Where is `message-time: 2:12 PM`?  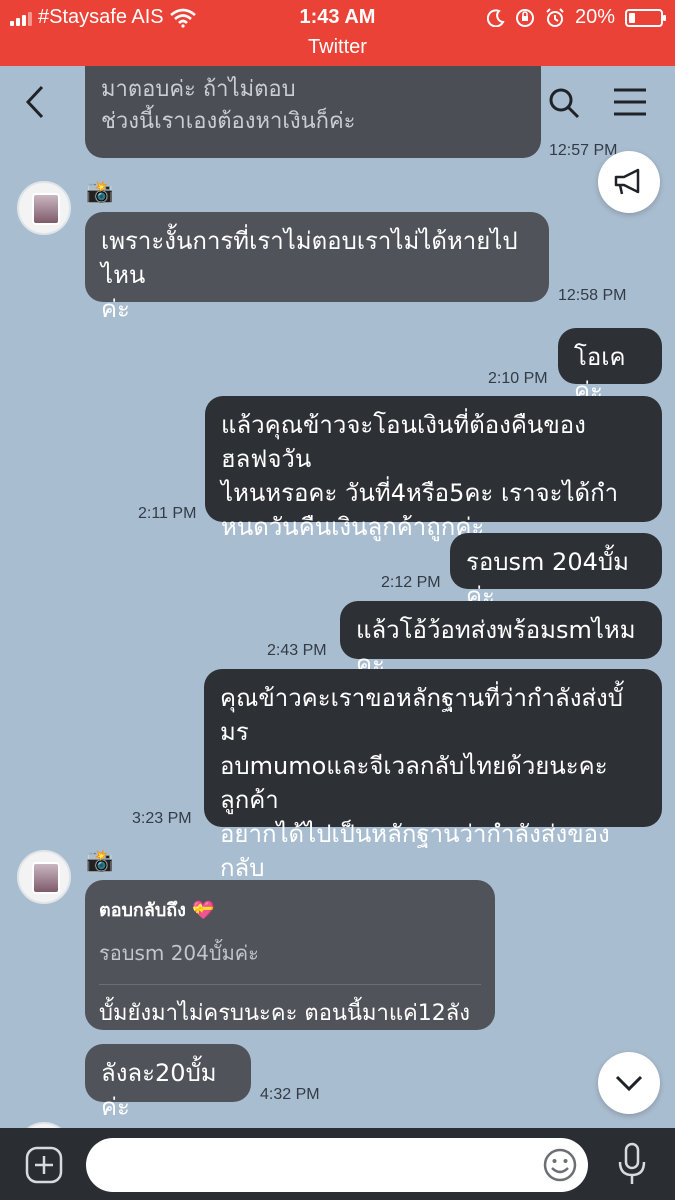
message-time: 2:12 PM is located at coordinates (411, 582).